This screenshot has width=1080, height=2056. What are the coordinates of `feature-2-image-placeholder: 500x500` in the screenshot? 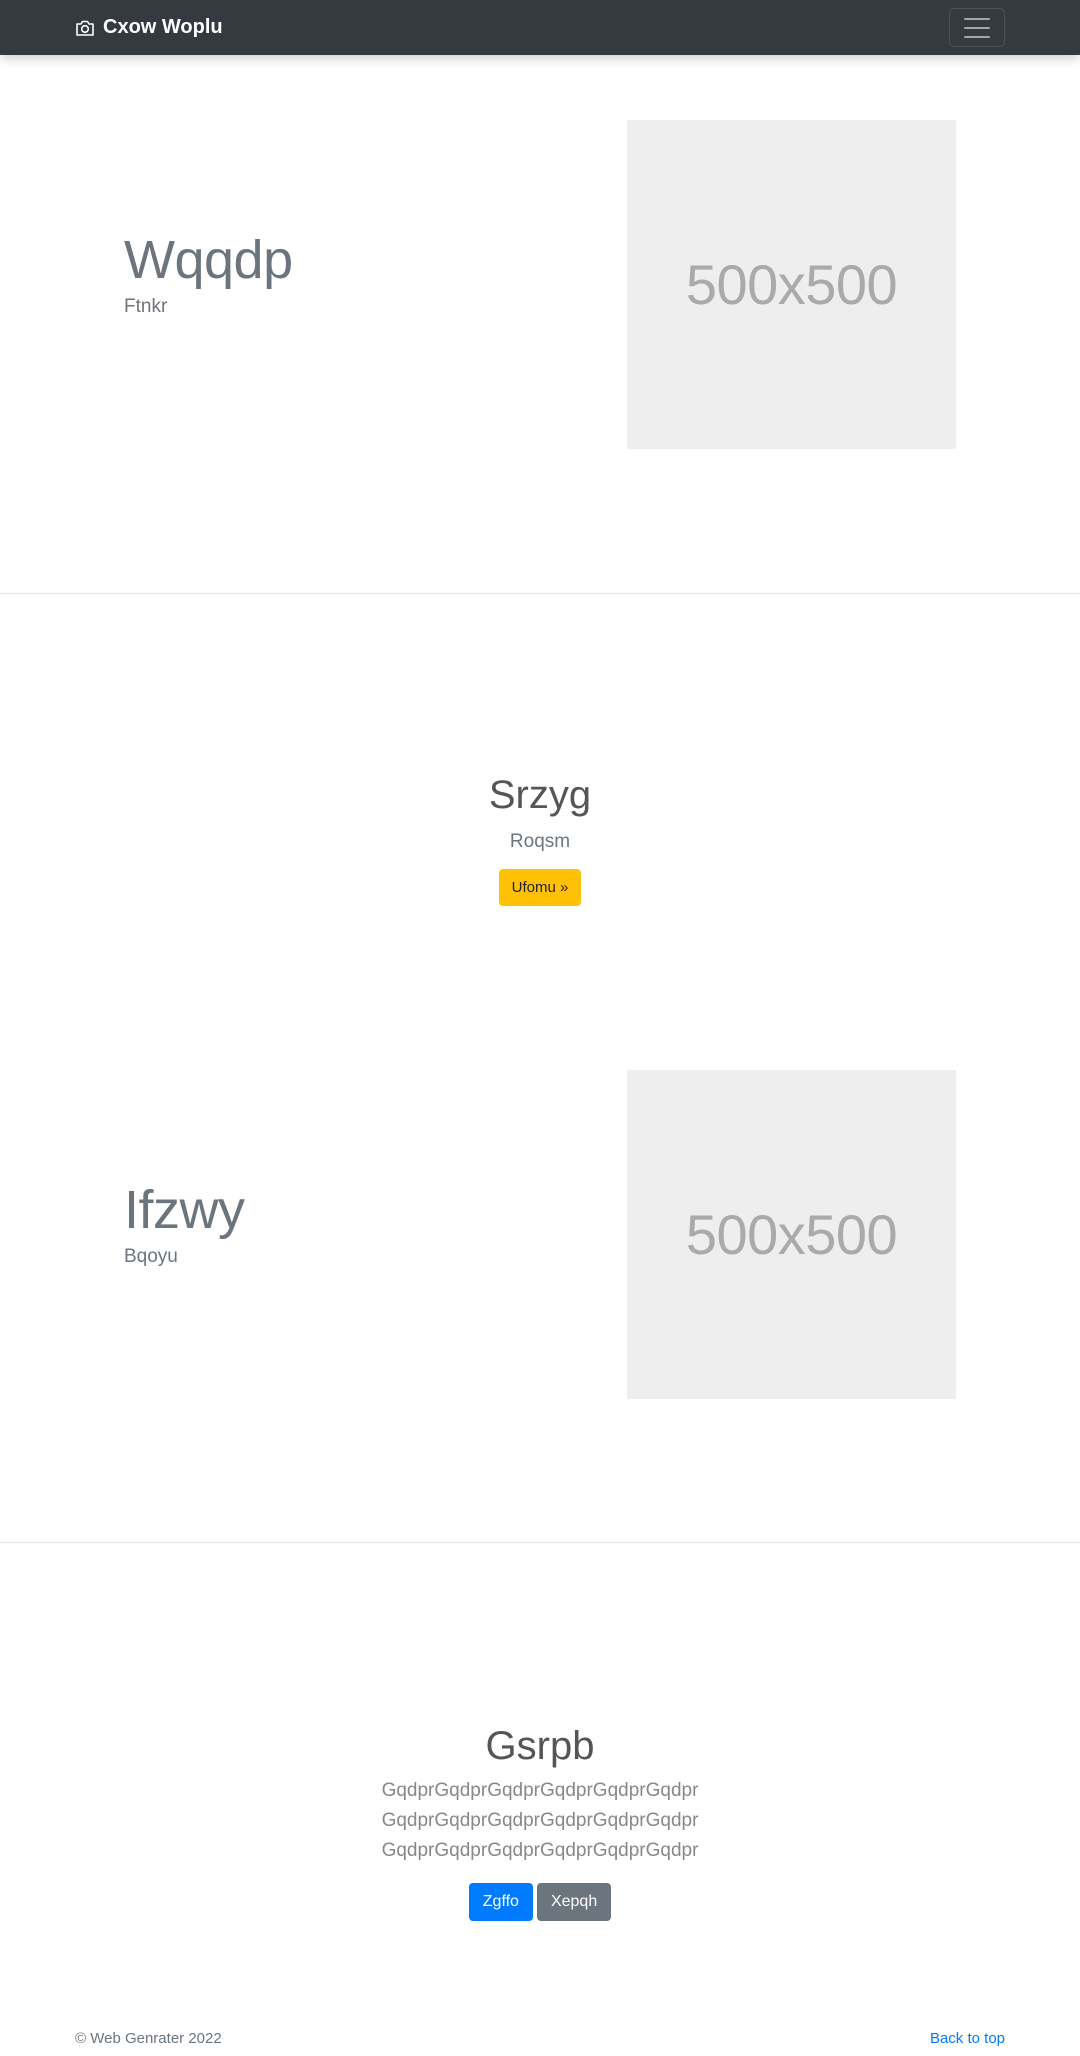 It's located at (791, 1234).